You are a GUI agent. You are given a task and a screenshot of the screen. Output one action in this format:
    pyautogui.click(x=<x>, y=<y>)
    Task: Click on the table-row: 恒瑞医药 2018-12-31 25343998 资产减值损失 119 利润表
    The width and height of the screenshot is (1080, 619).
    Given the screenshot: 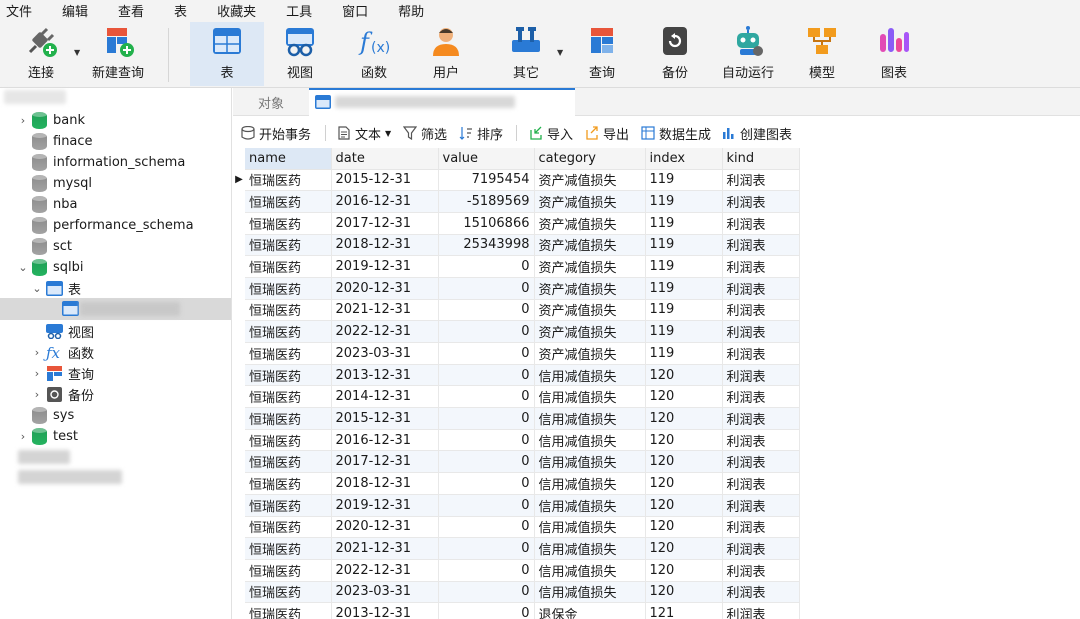 What is the action you would take?
    pyautogui.click(x=516, y=245)
    